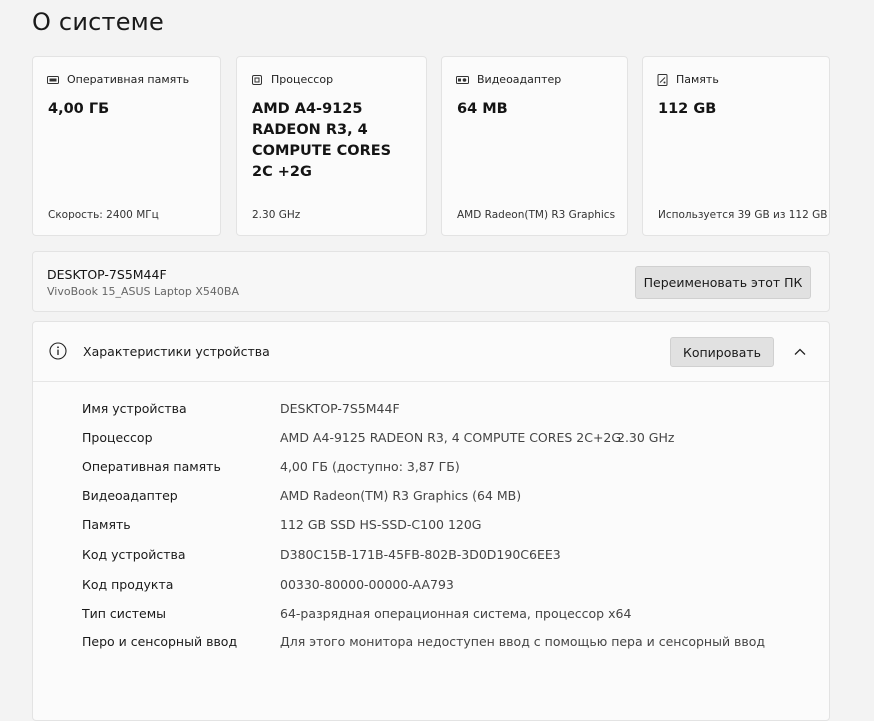 The width and height of the screenshot is (874, 721). What do you see at coordinates (134, 408) in the screenshot?
I see `spec-label: Имя устройства` at bounding box center [134, 408].